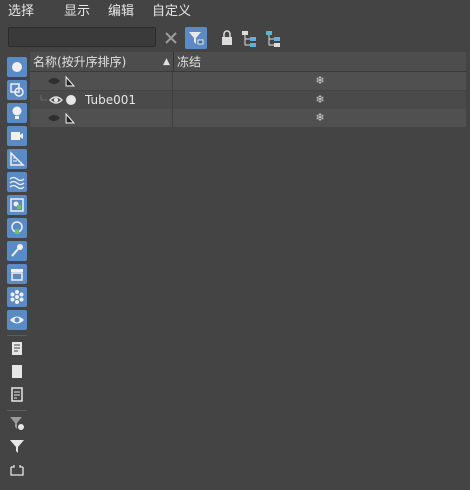 The width and height of the screenshot is (470, 490). I want to click on filter-settings-button, so click(17, 423).